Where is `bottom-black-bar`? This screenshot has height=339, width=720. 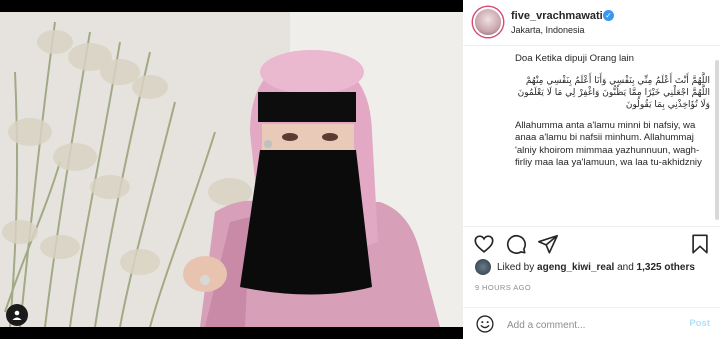
bottom-black-bar is located at coordinates (231, 333).